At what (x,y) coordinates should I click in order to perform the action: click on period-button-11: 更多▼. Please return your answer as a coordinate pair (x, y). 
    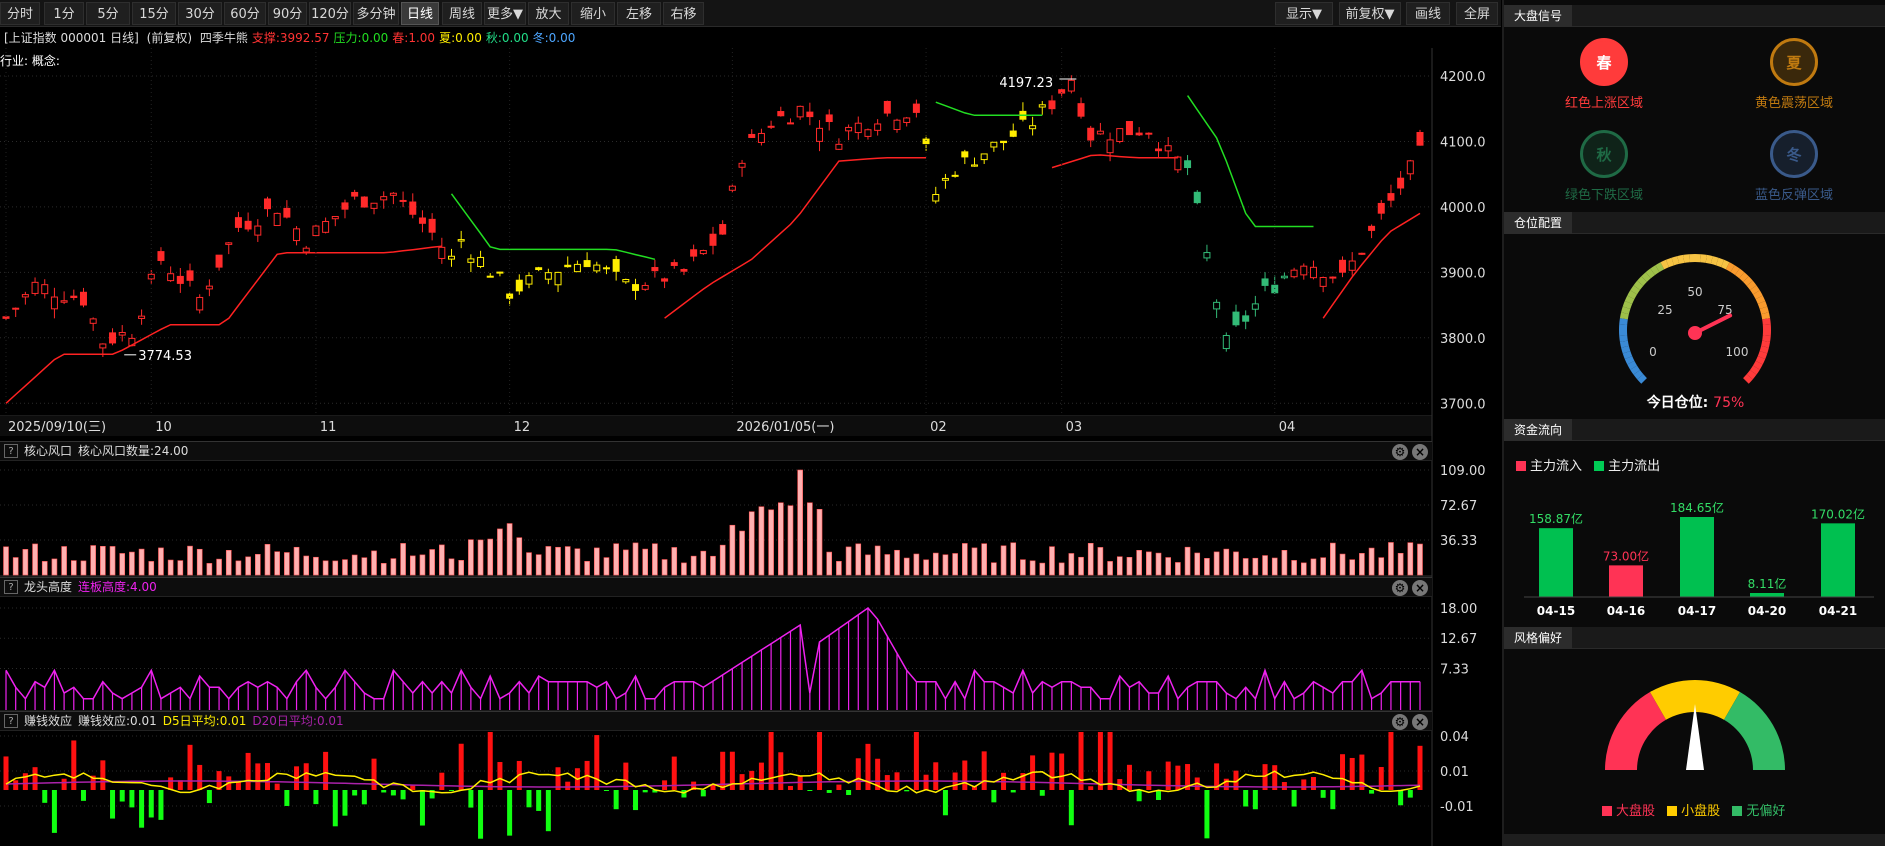
    Looking at the image, I should click on (505, 13).